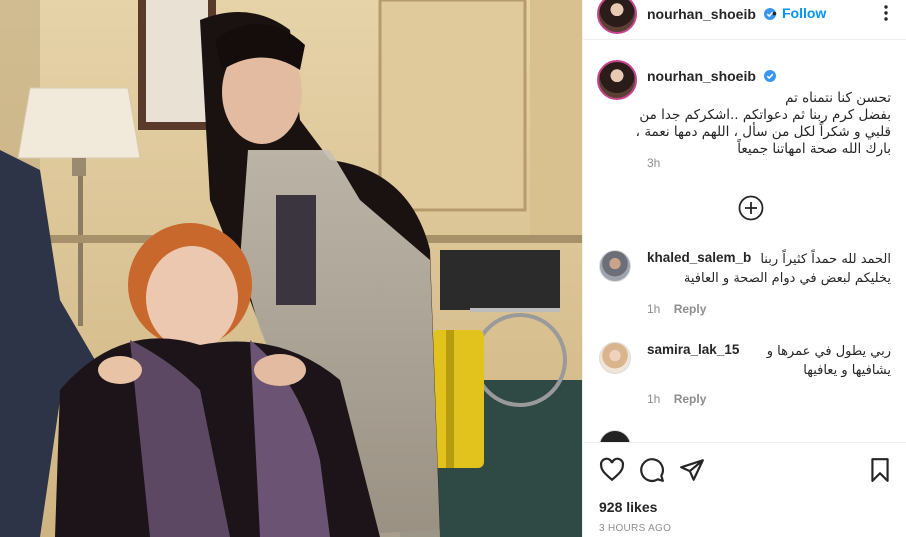 The height and width of the screenshot is (537, 906). Describe the element at coordinates (744, 436) in the screenshot. I see `partially-hidden-comment` at that location.